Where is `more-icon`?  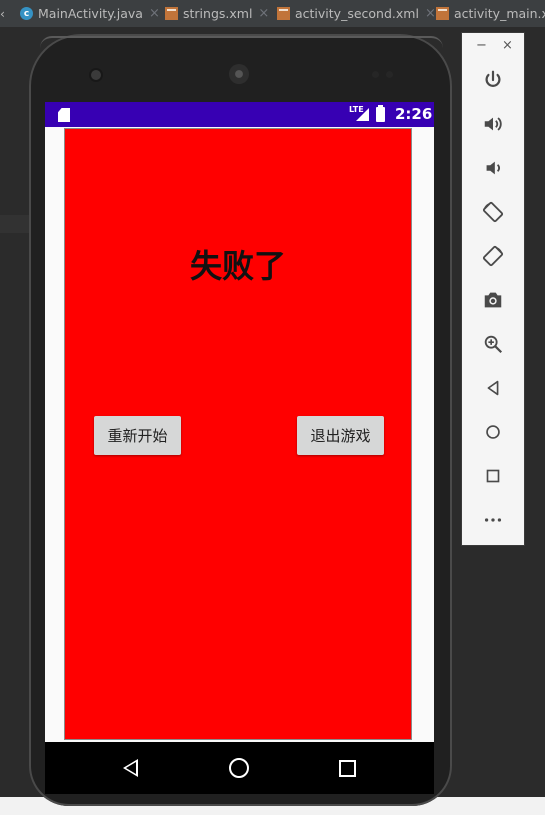
more-icon is located at coordinates (493, 520).